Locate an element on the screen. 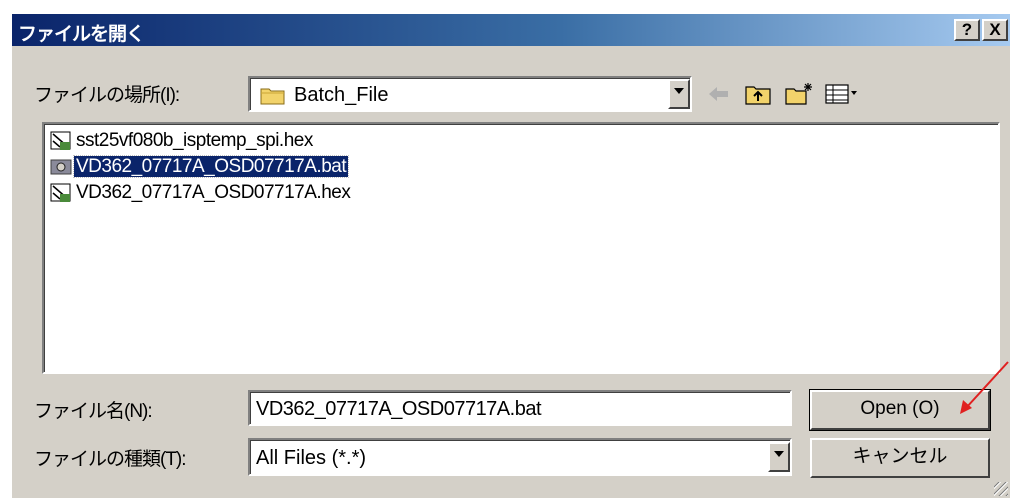  cancel-button: キャンセル is located at coordinates (900, 458).